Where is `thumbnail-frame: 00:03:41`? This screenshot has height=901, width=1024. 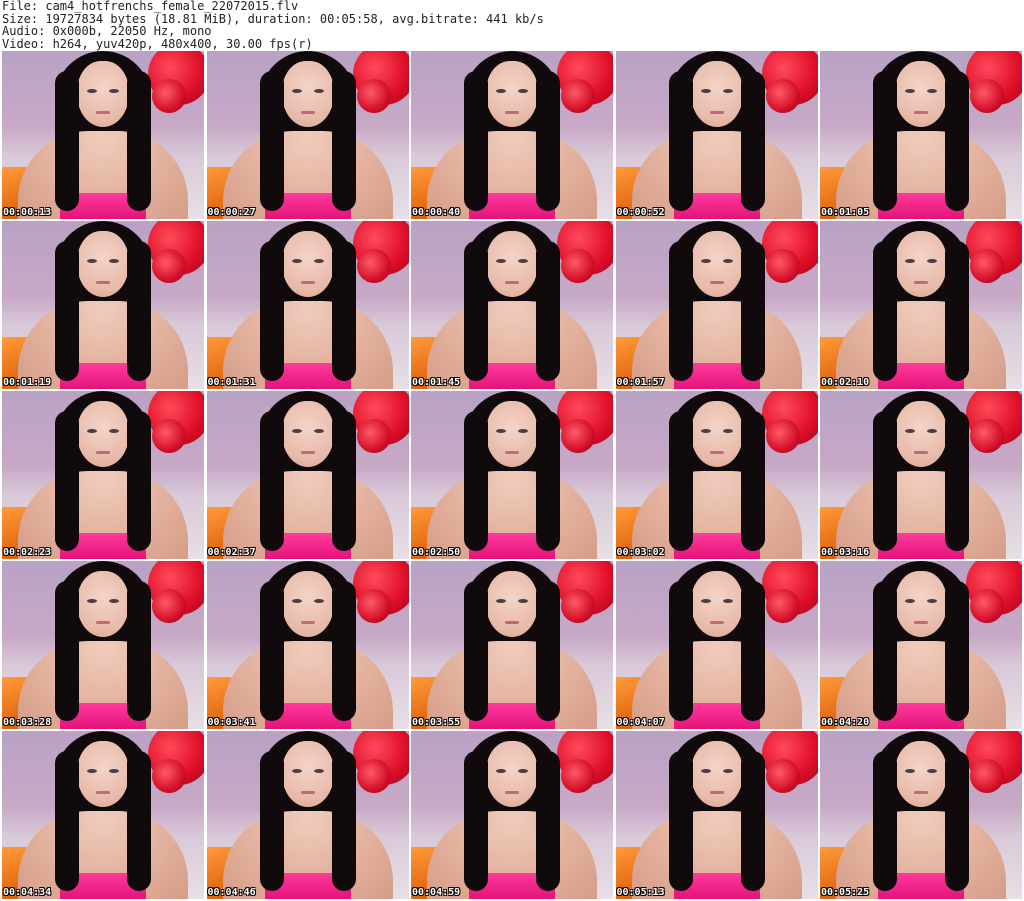 thumbnail-frame: 00:03:41 is located at coordinates (307, 645).